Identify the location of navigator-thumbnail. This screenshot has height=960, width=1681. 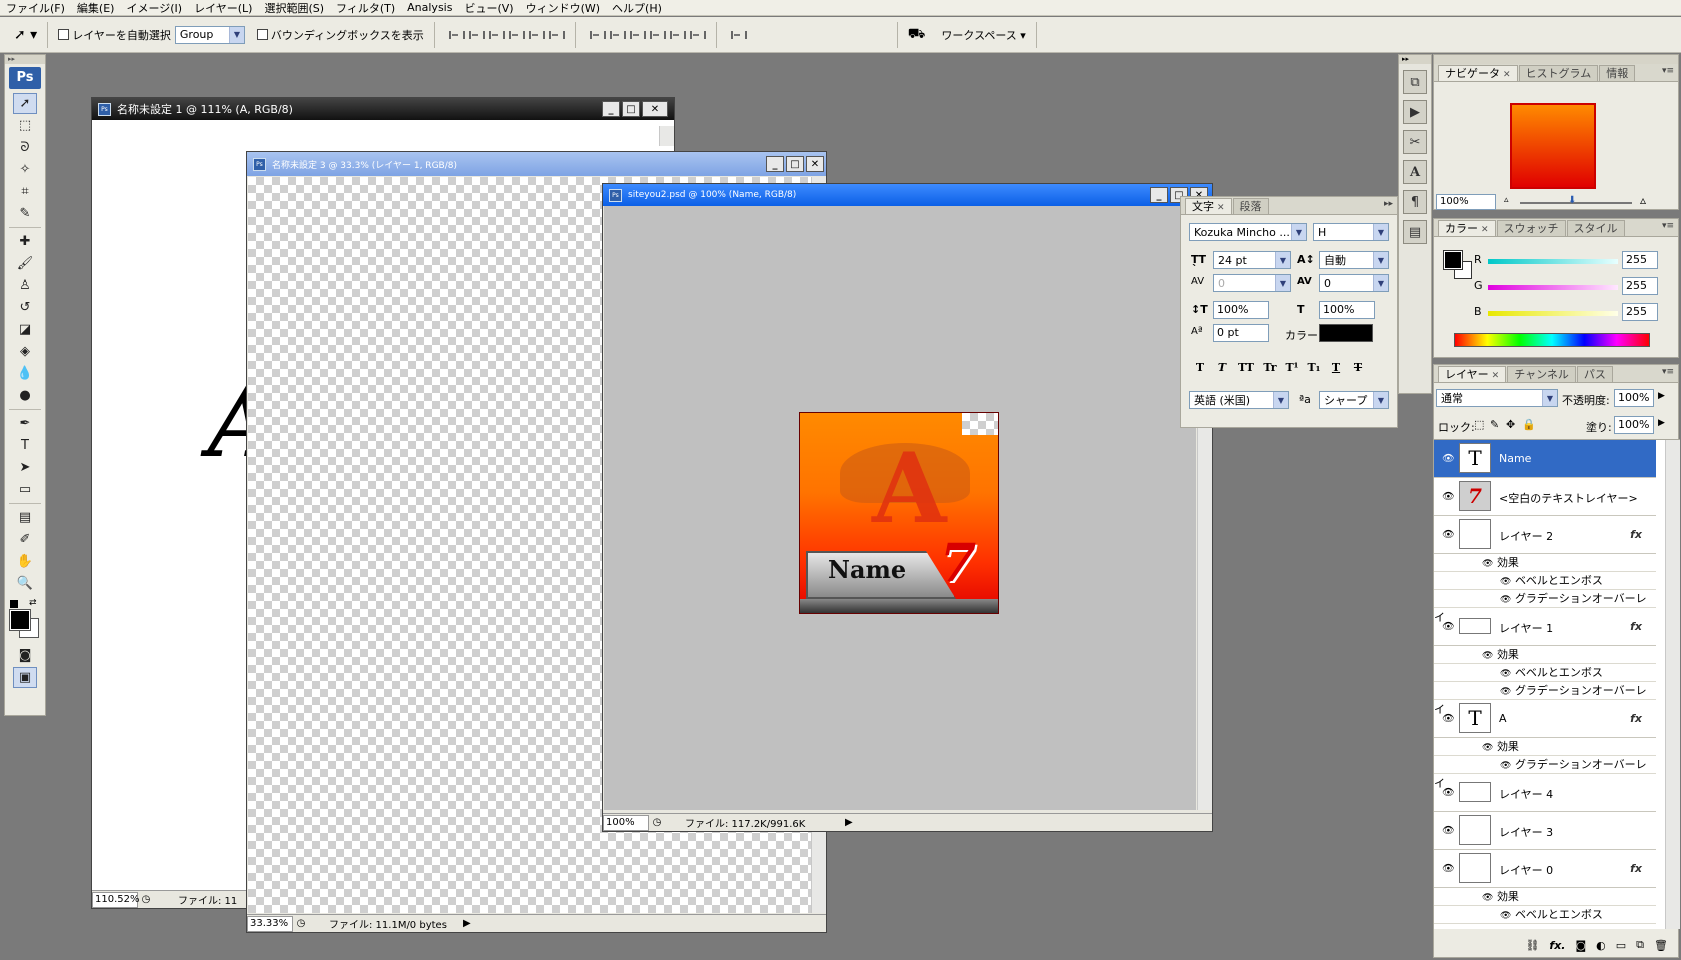
(1553, 146).